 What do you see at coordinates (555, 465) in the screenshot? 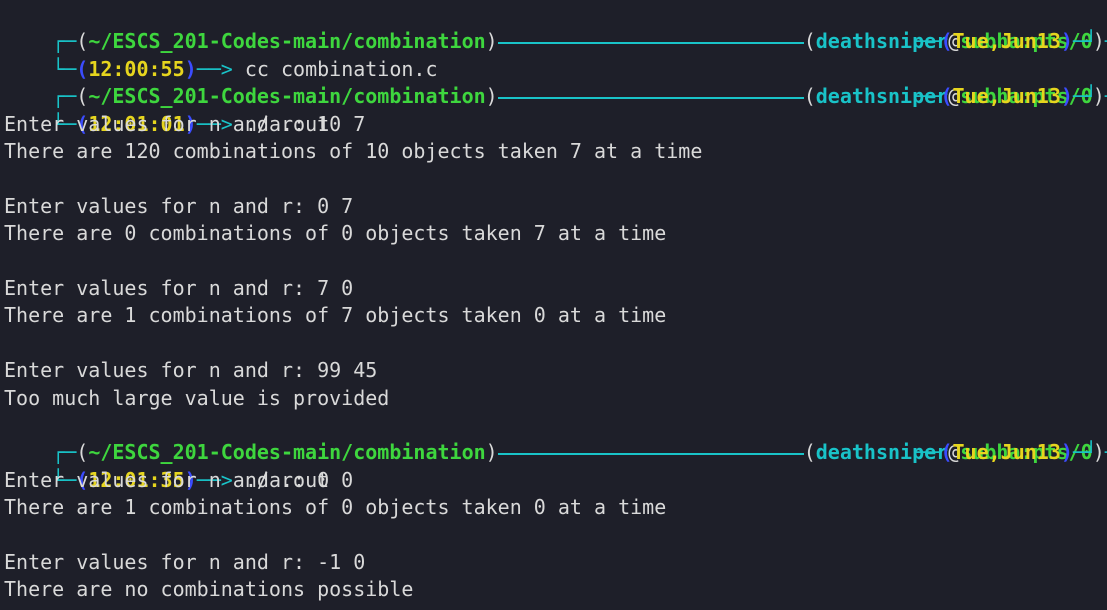
I see `prompt-command-line: └─(12:01:35)──> ./a.out ──(Tue,Jun13)─┘` at bounding box center [555, 465].